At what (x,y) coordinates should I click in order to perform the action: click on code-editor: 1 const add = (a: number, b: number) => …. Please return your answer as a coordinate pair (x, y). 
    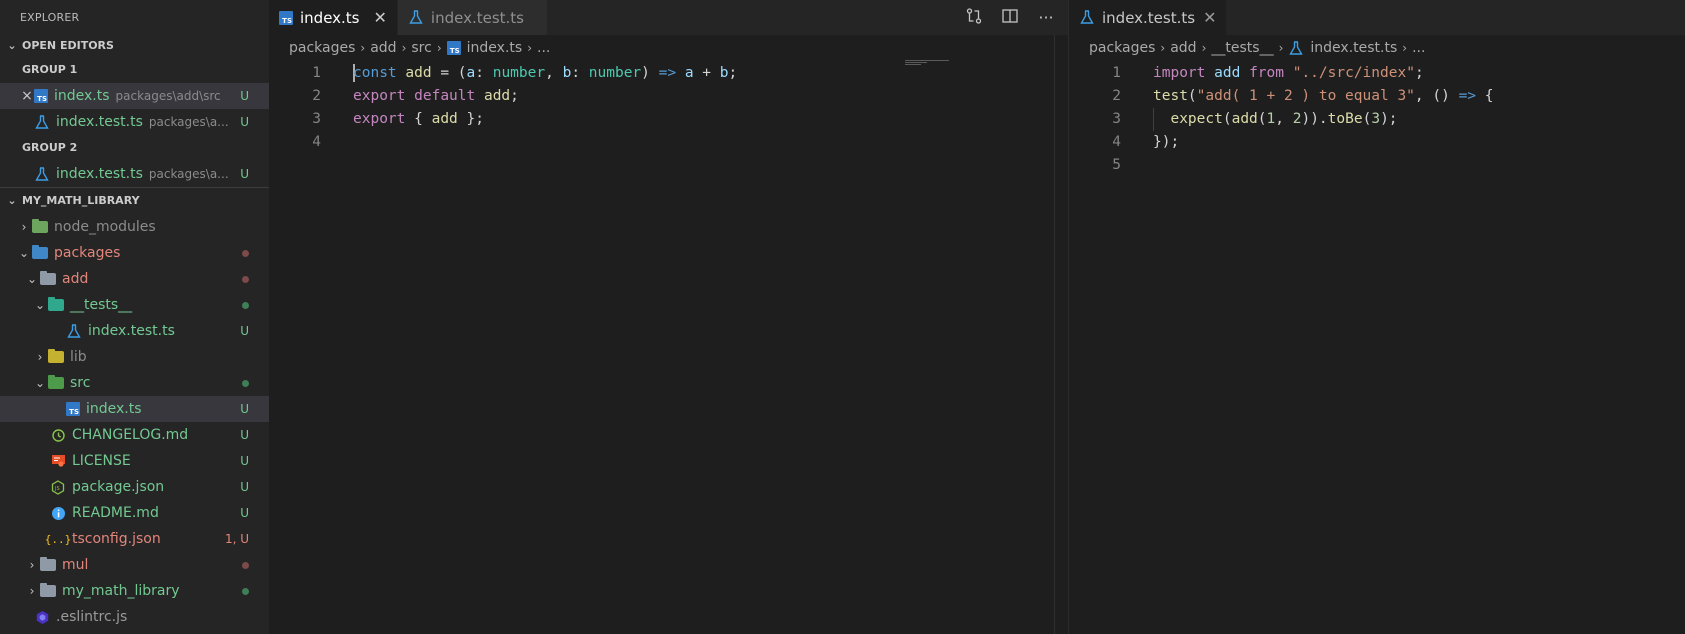
    Looking at the image, I should click on (669, 108).